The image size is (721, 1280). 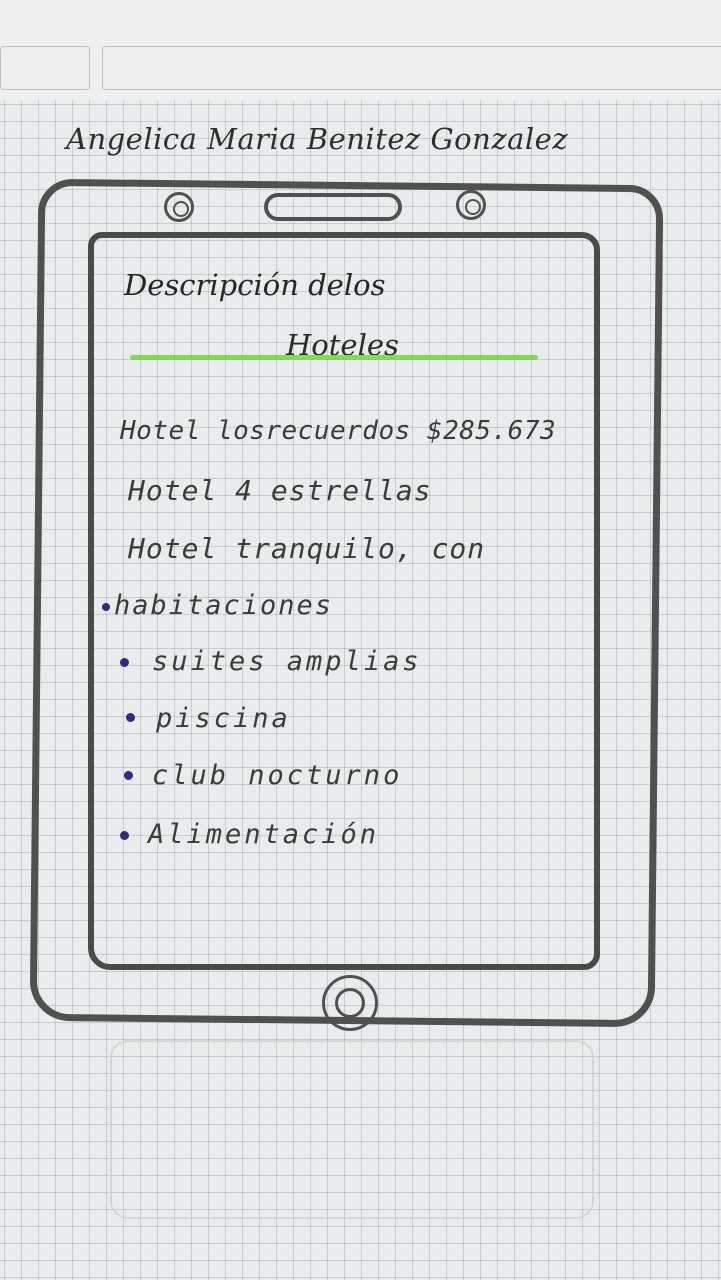 I want to click on list-item-label: habitaciones, so click(x=224, y=605).